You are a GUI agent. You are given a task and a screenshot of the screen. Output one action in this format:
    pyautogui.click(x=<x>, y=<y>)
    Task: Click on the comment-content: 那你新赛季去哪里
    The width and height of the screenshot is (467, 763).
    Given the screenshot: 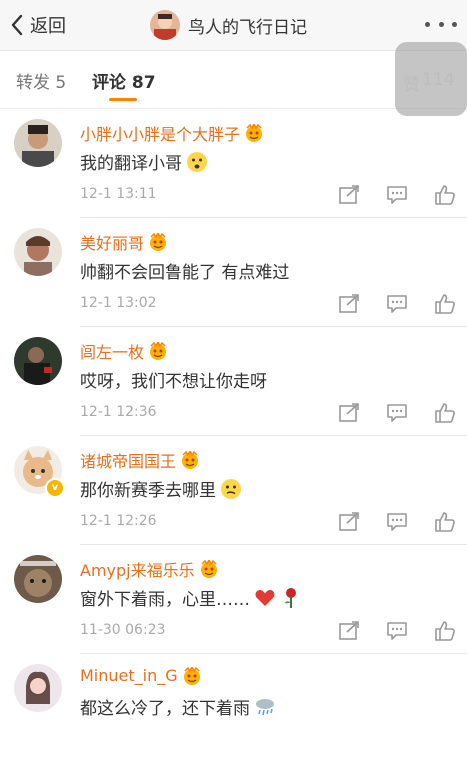 What is the action you would take?
    pyautogui.click(x=148, y=491)
    